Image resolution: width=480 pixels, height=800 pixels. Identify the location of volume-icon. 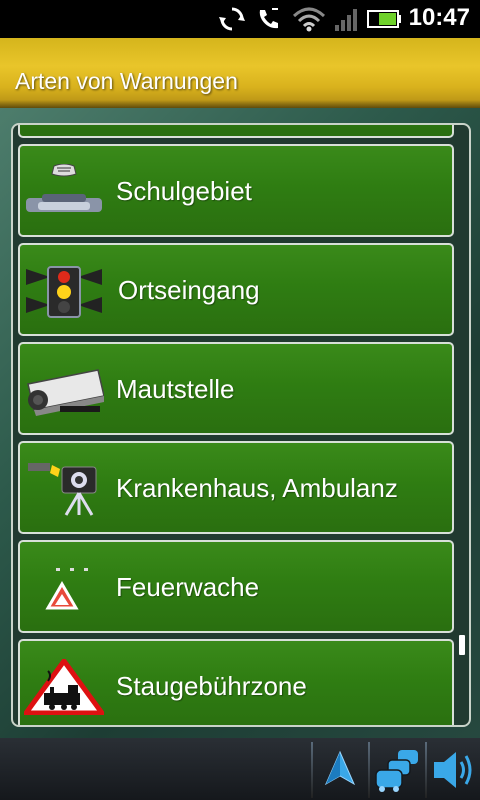
(454, 770).